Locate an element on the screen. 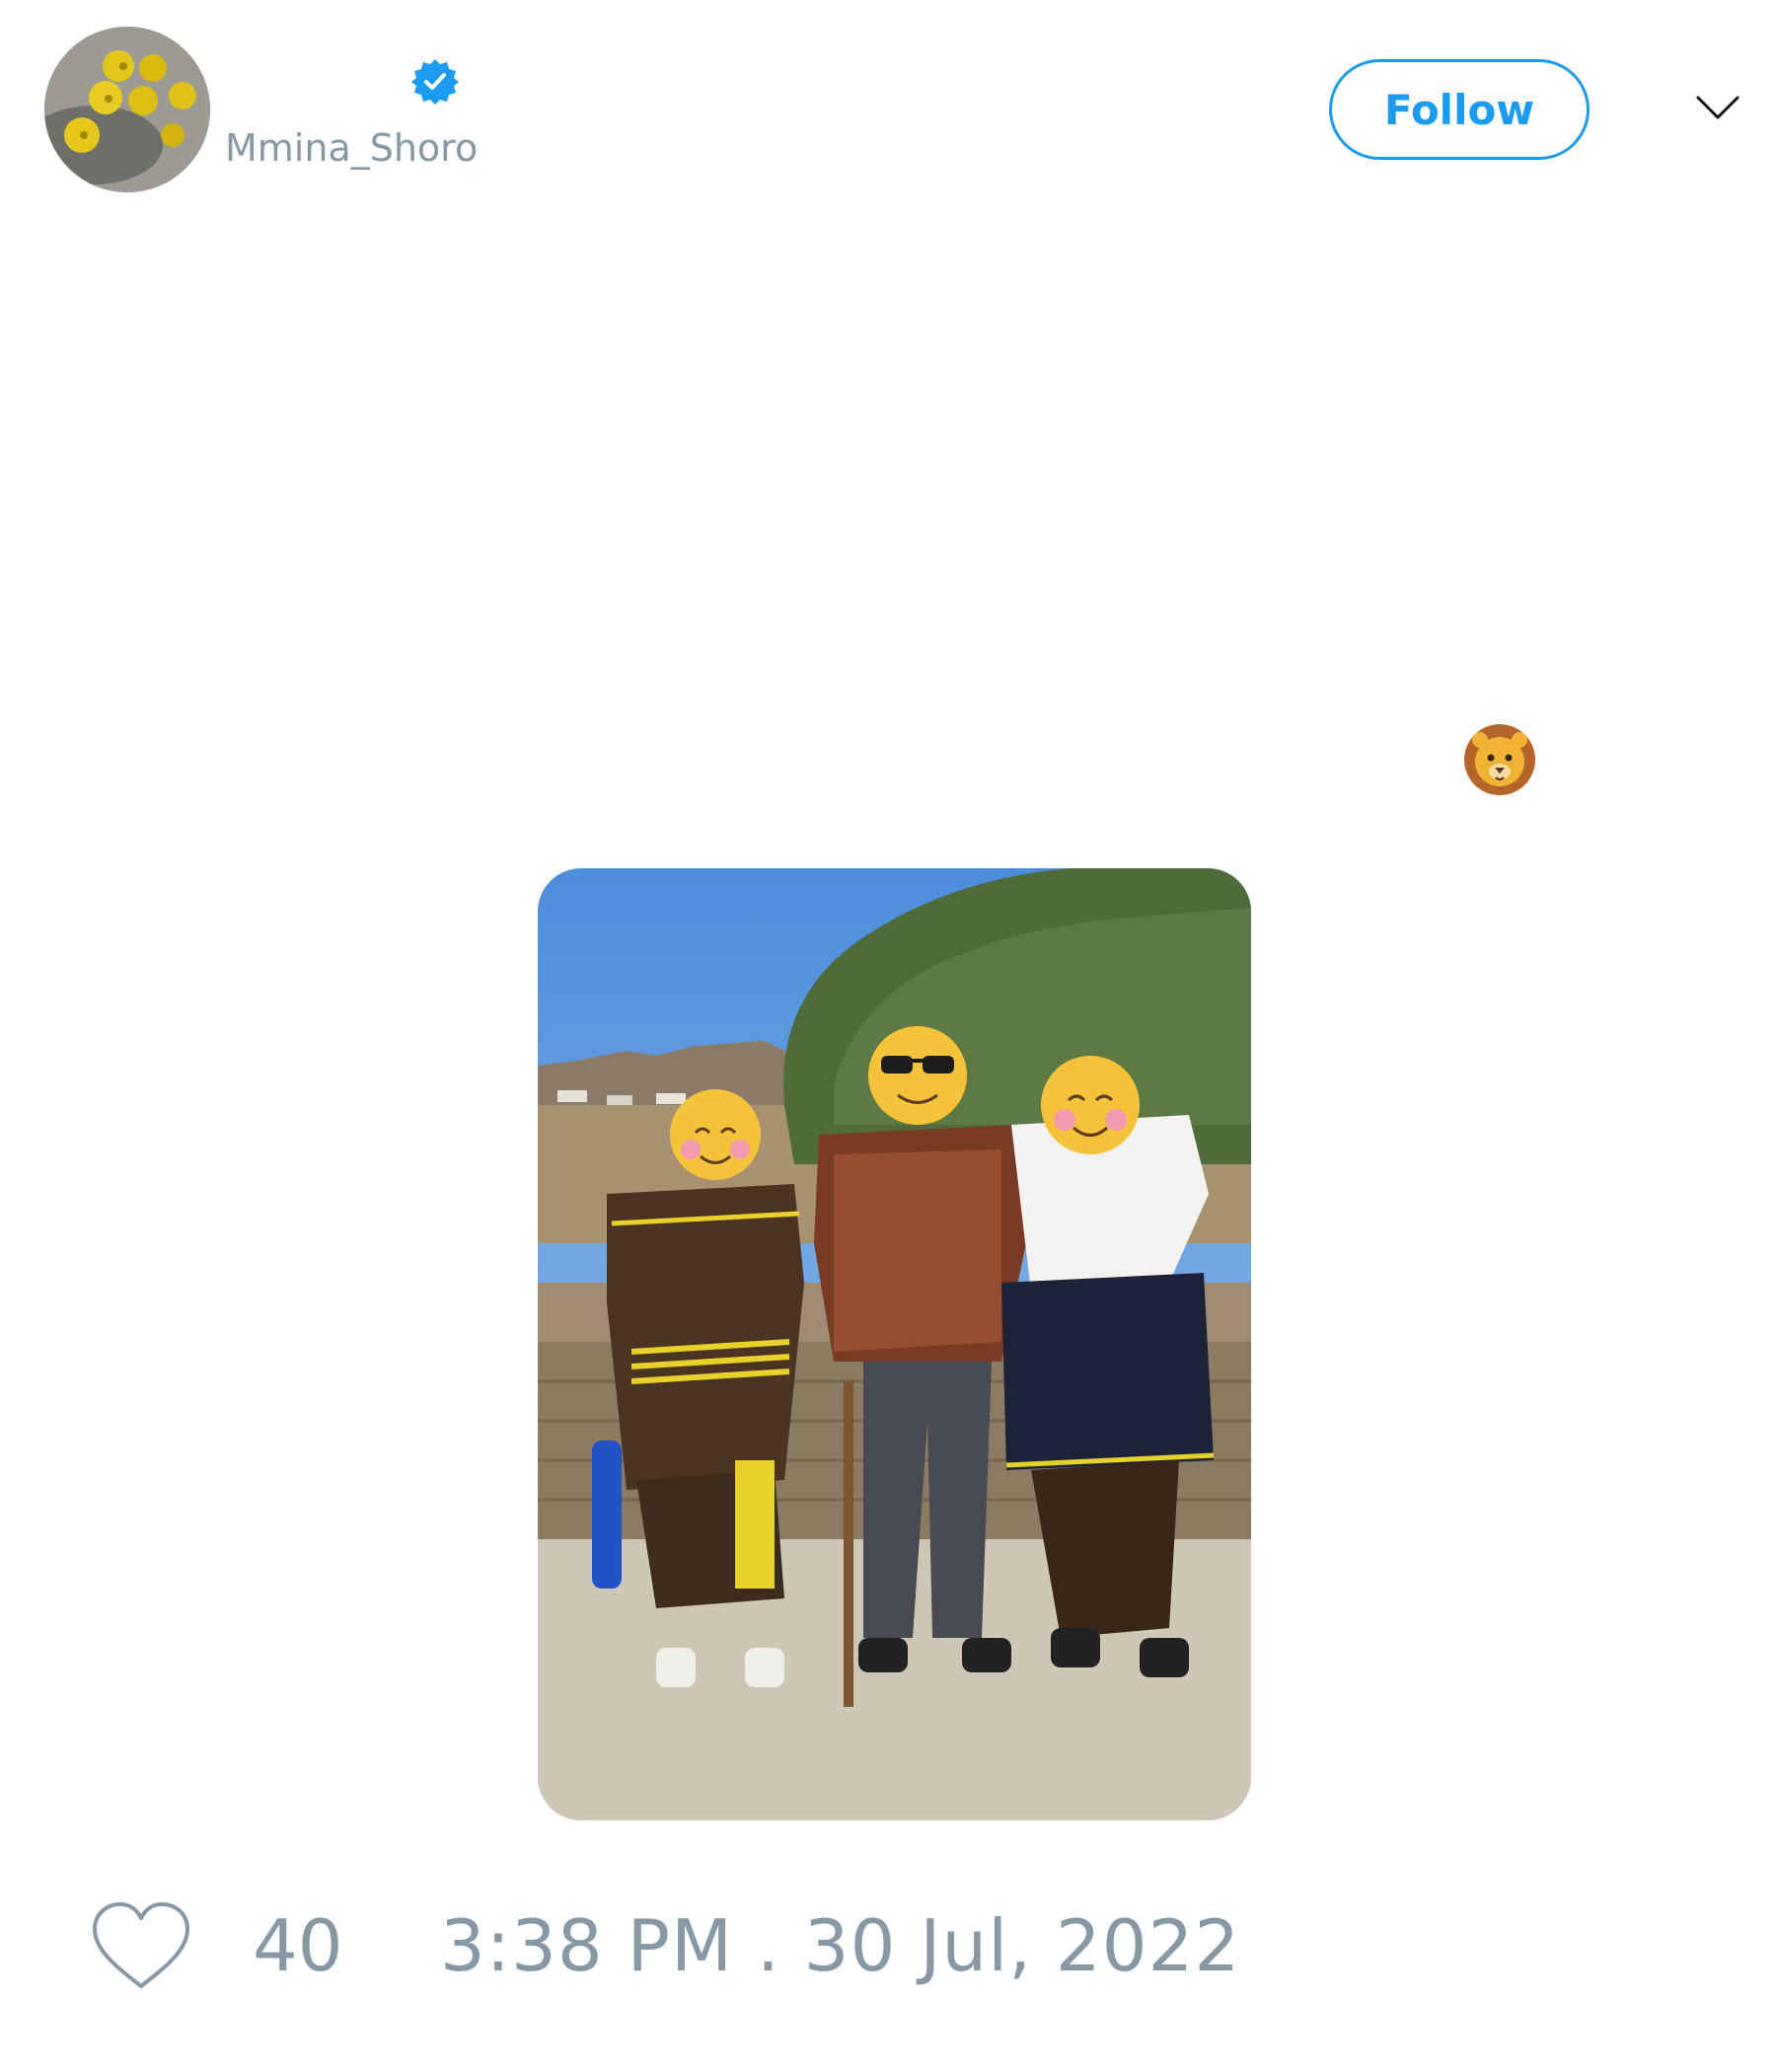 This screenshot has width=1776, height=2072. lion-face-emoji is located at coordinates (1499, 759).